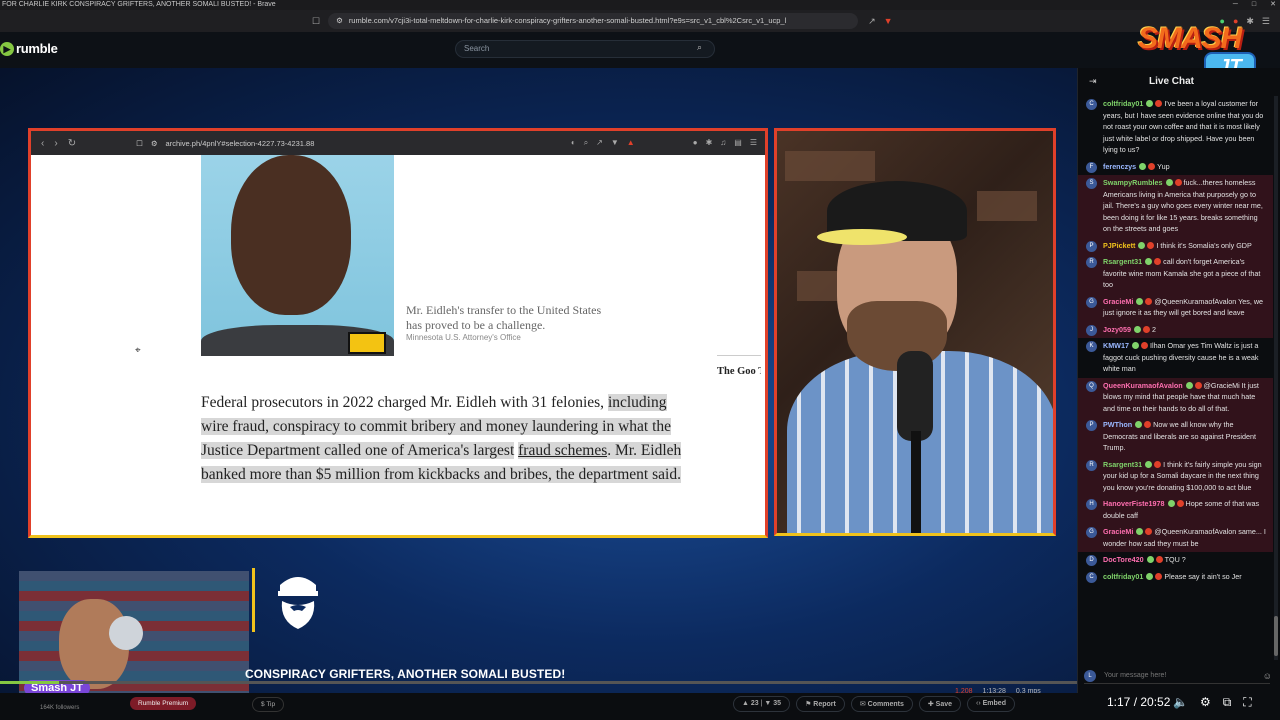 The width and height of the screenshot is (1280, 720). Describe the element at coordinates (563, 450) in the screenshot. I see `fraud-schemes-link: fraud schemes` at that location.